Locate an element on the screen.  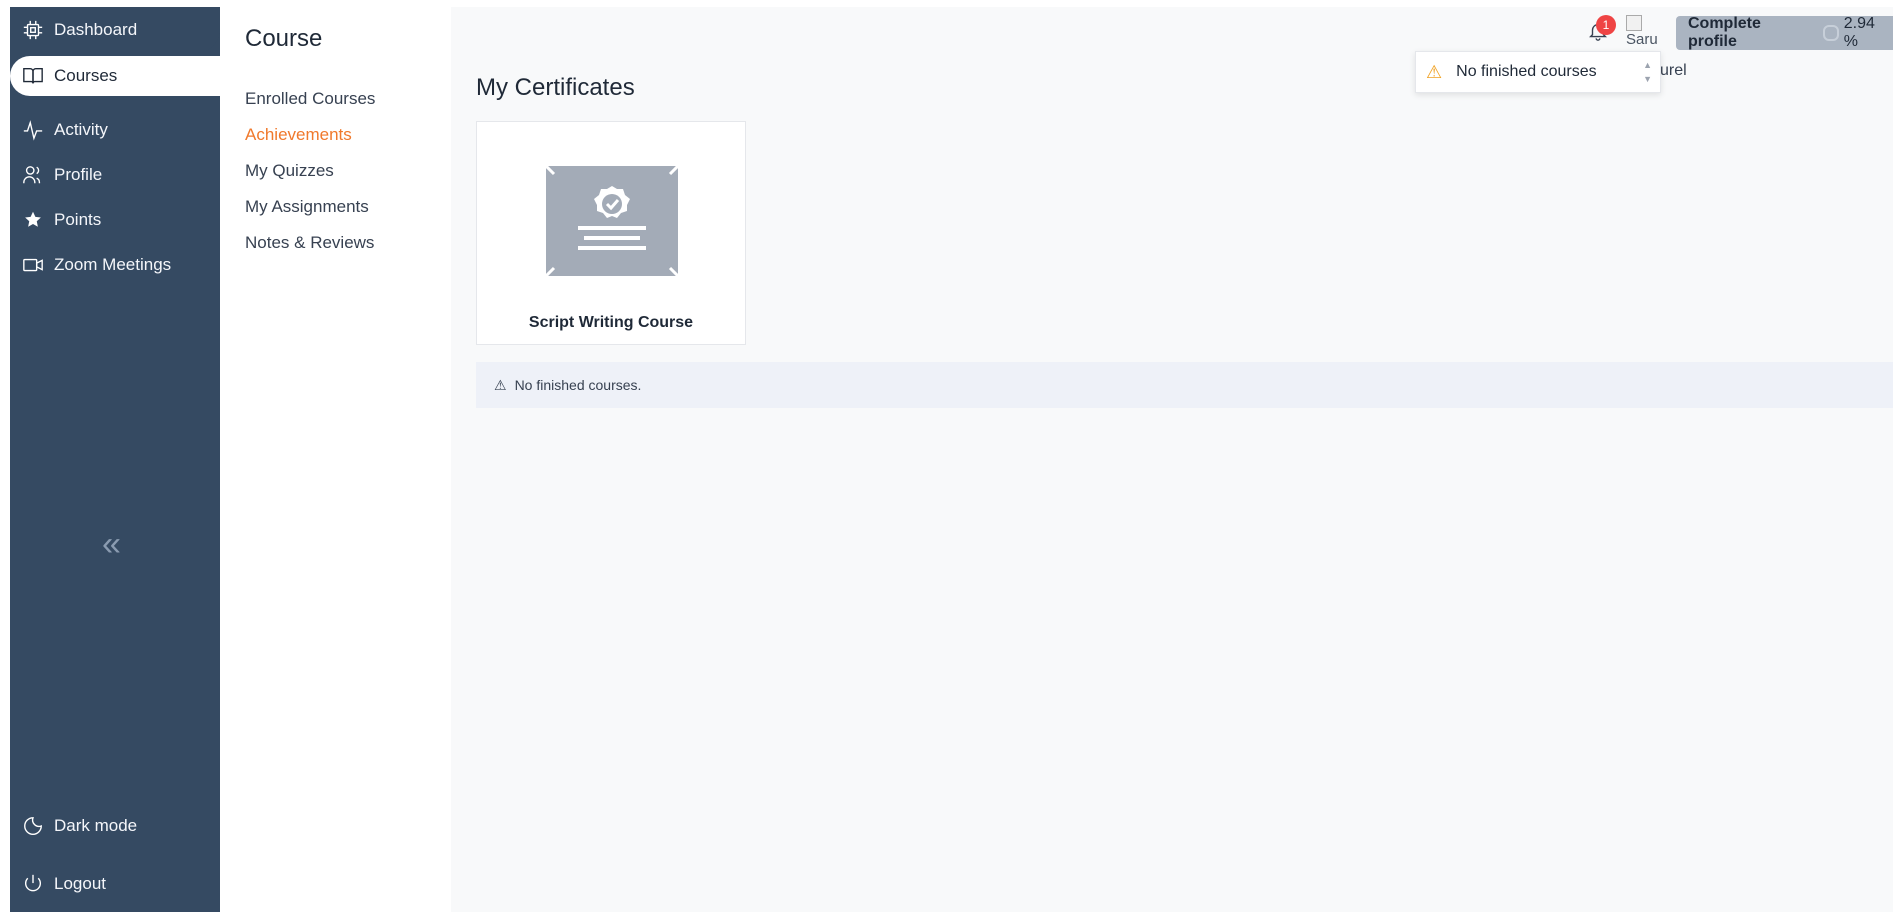
sidebar-item-label: Points is located at coordinates (78, 219).